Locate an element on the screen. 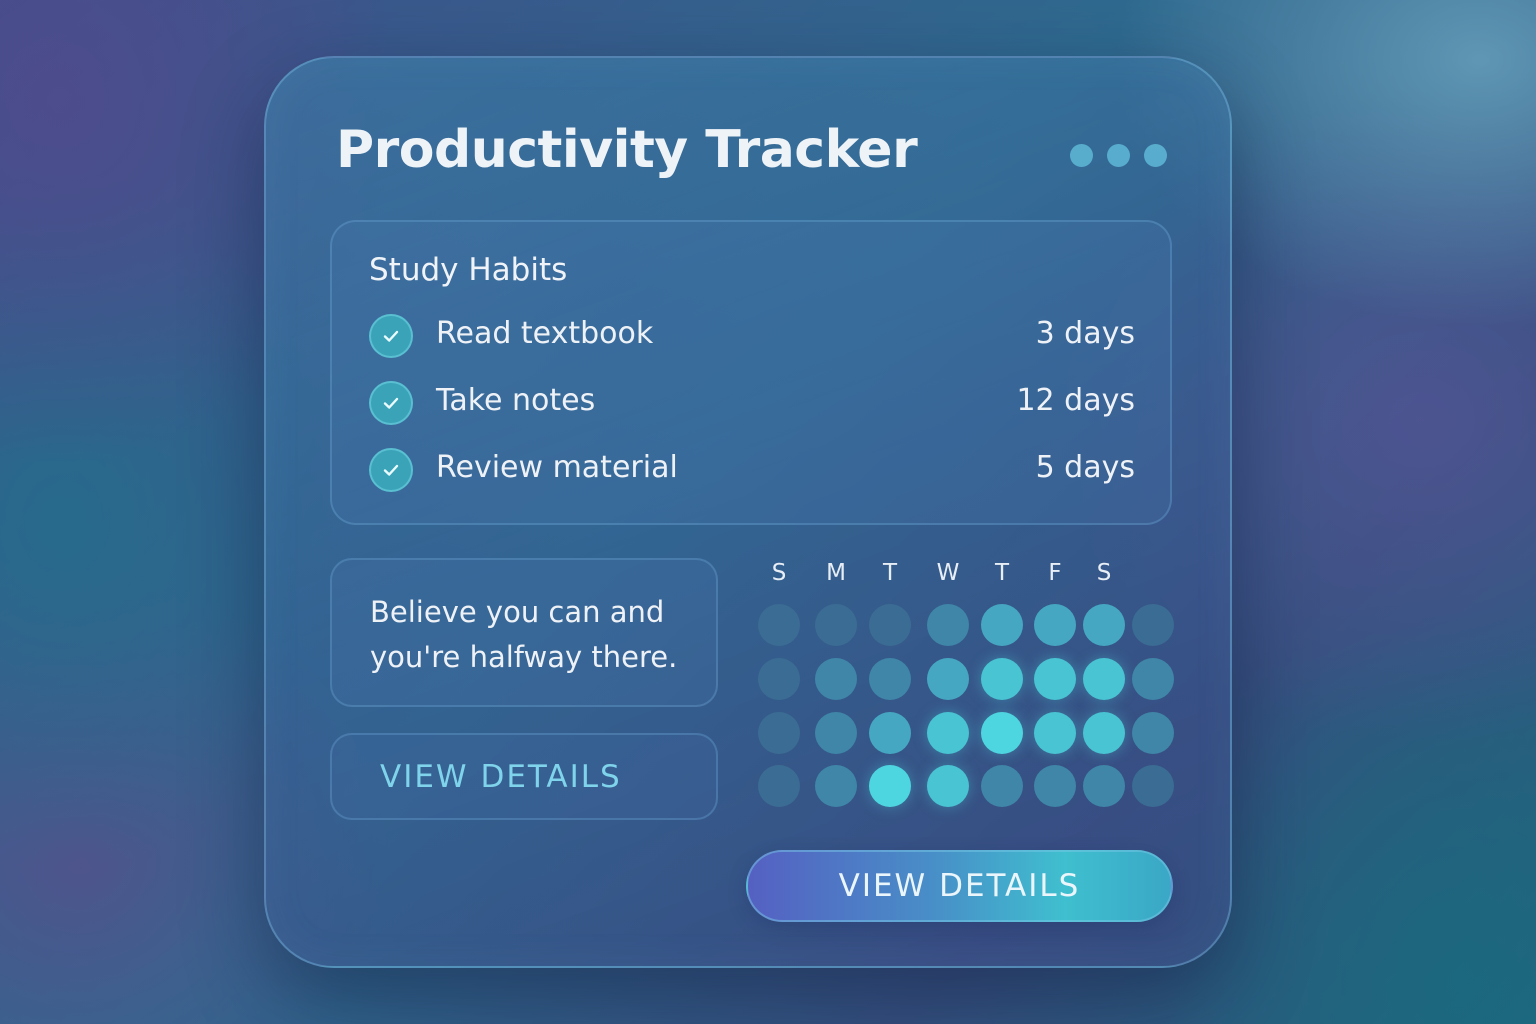 This screenshot has height=1024, width=1536. weekday-label: F is located at coordinates (1055, 573).